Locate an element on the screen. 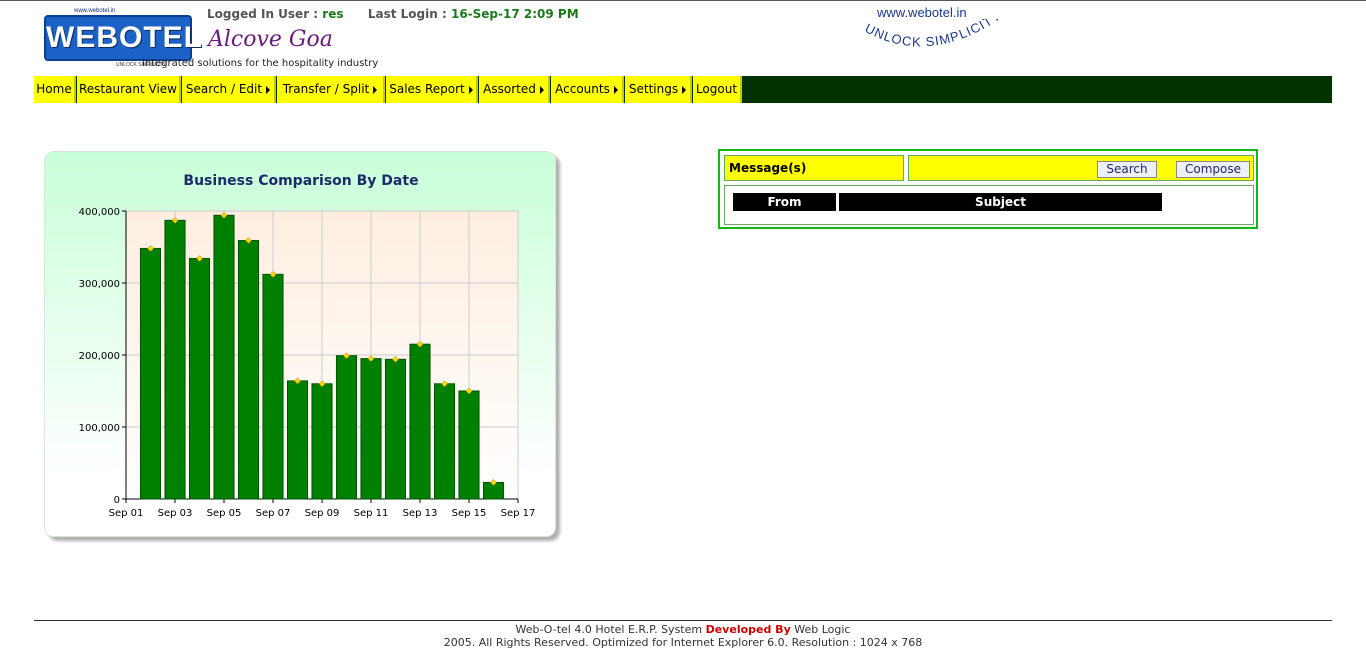 This screenshot has width=1366, height=662. nav-item-label: Logout is located at coordinates (716, 89).